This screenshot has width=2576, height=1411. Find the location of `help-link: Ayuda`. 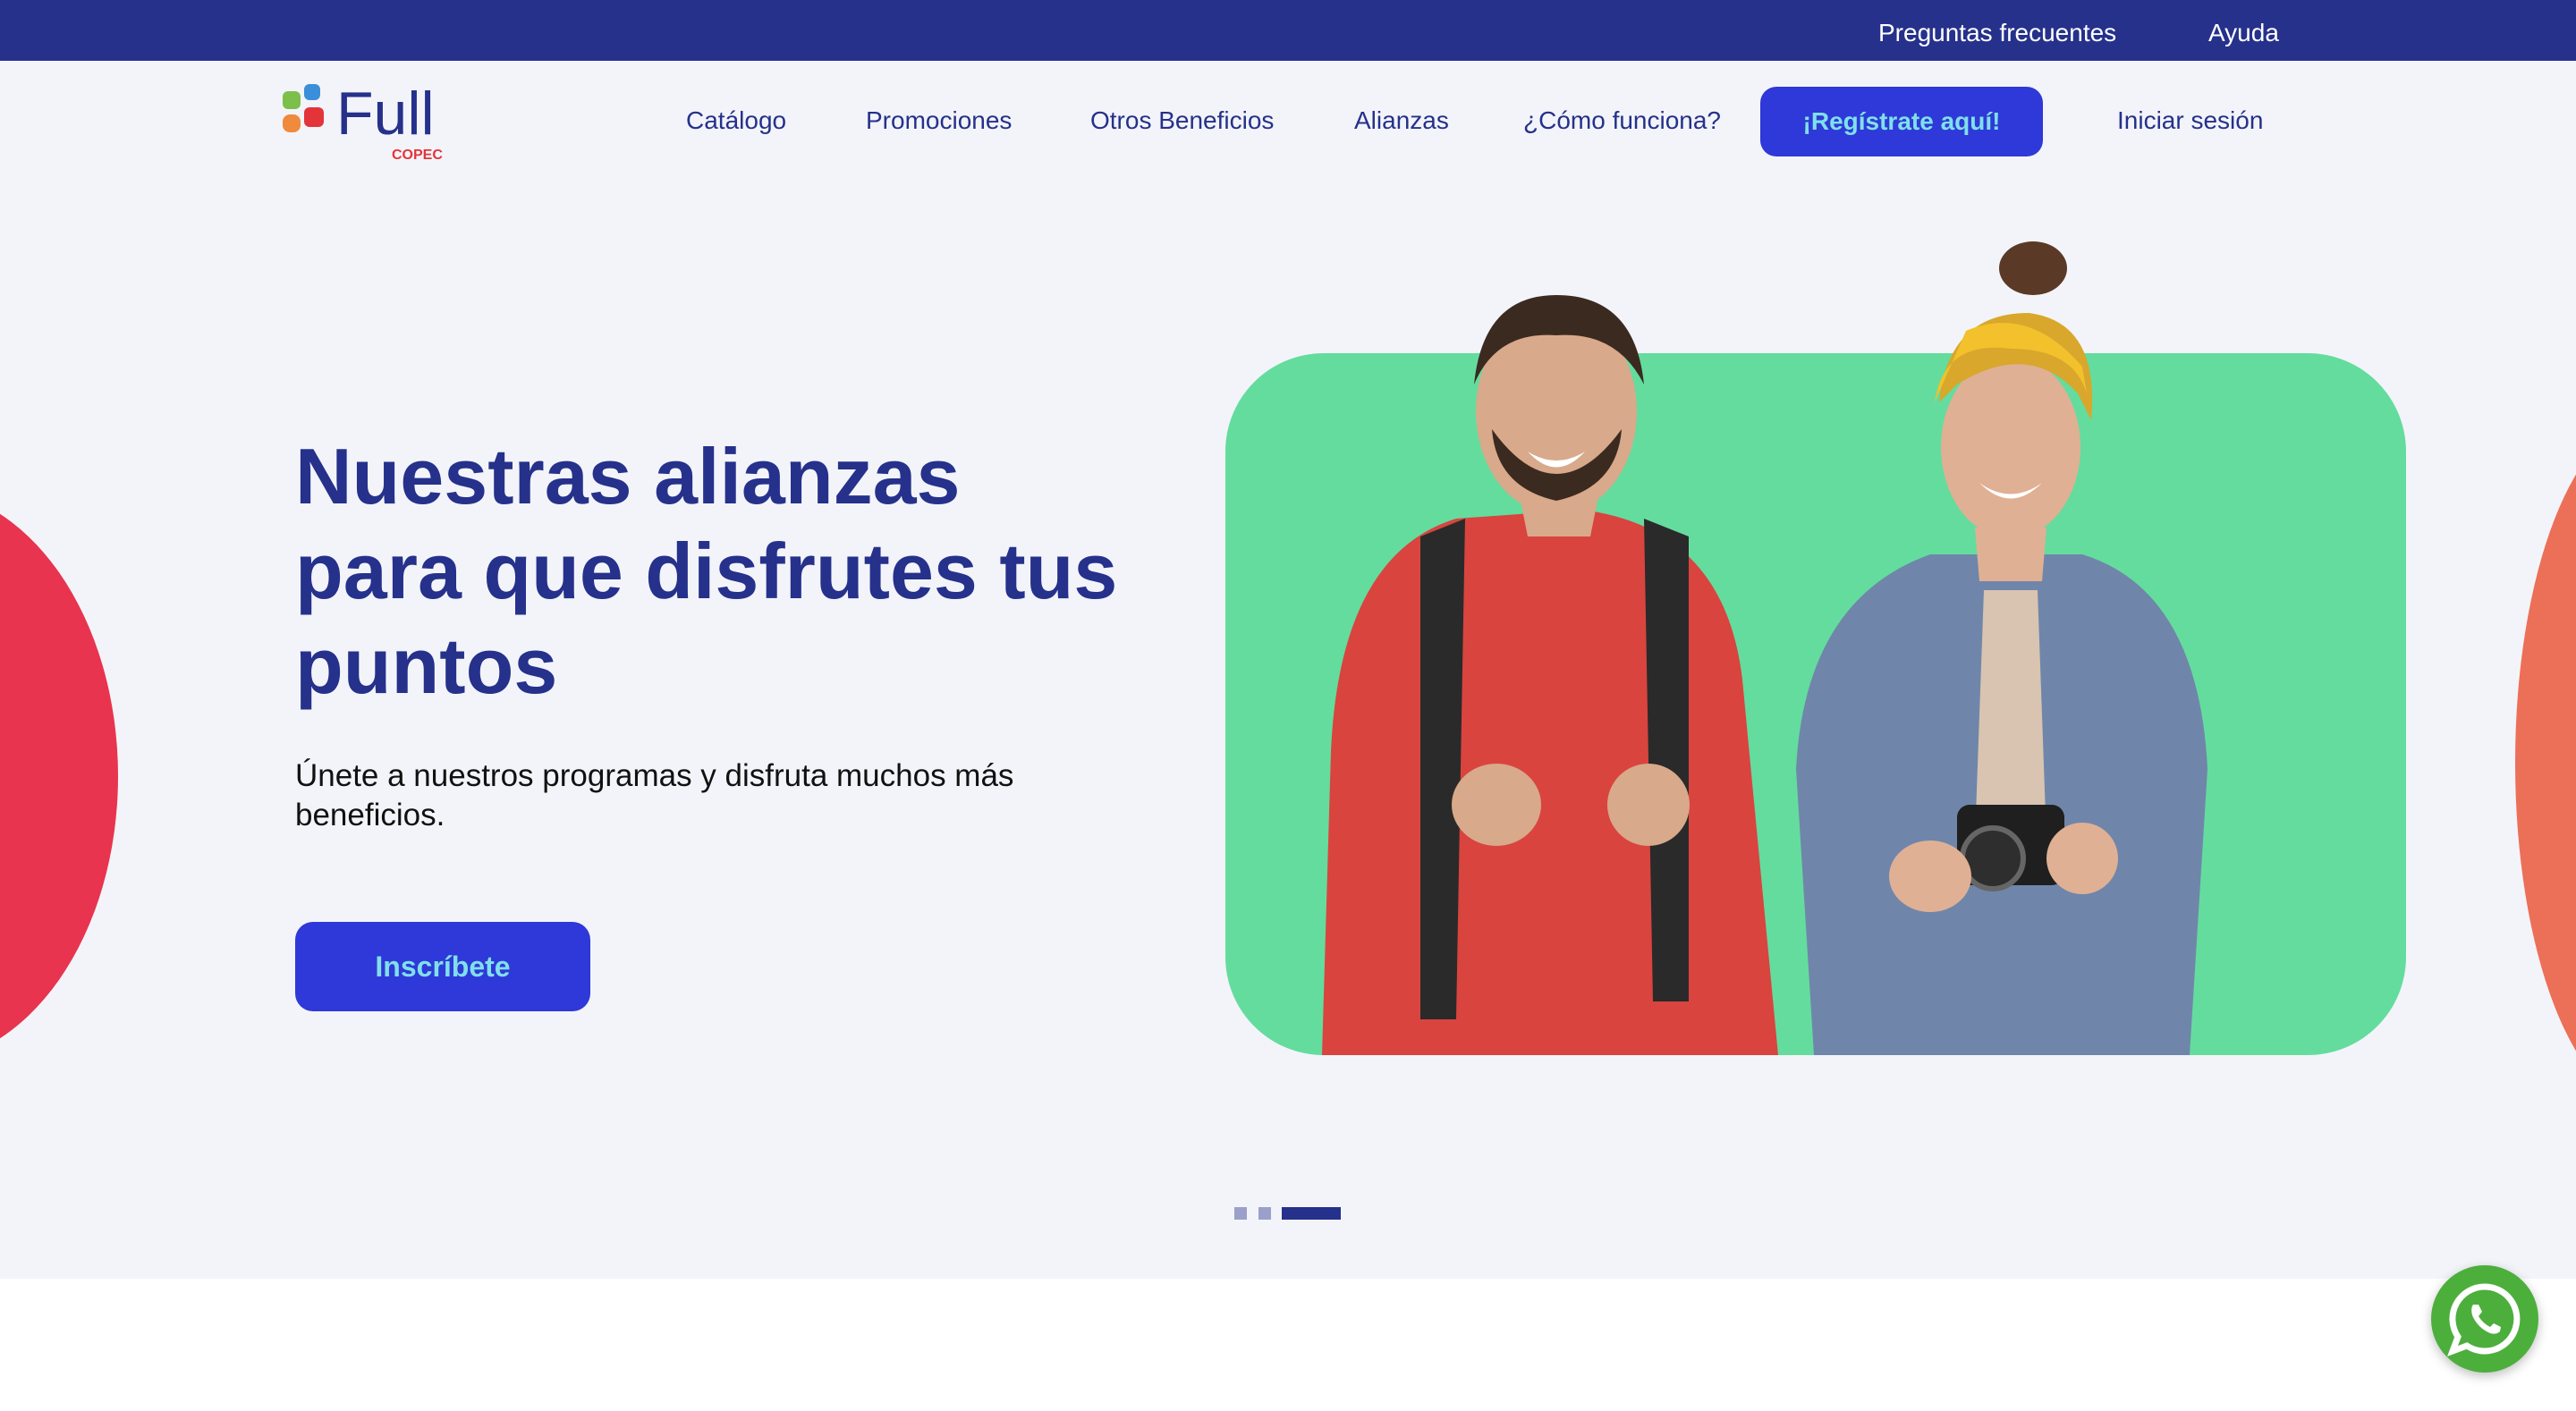

help-link: Ayuda is located at coordinates (2243, 31).